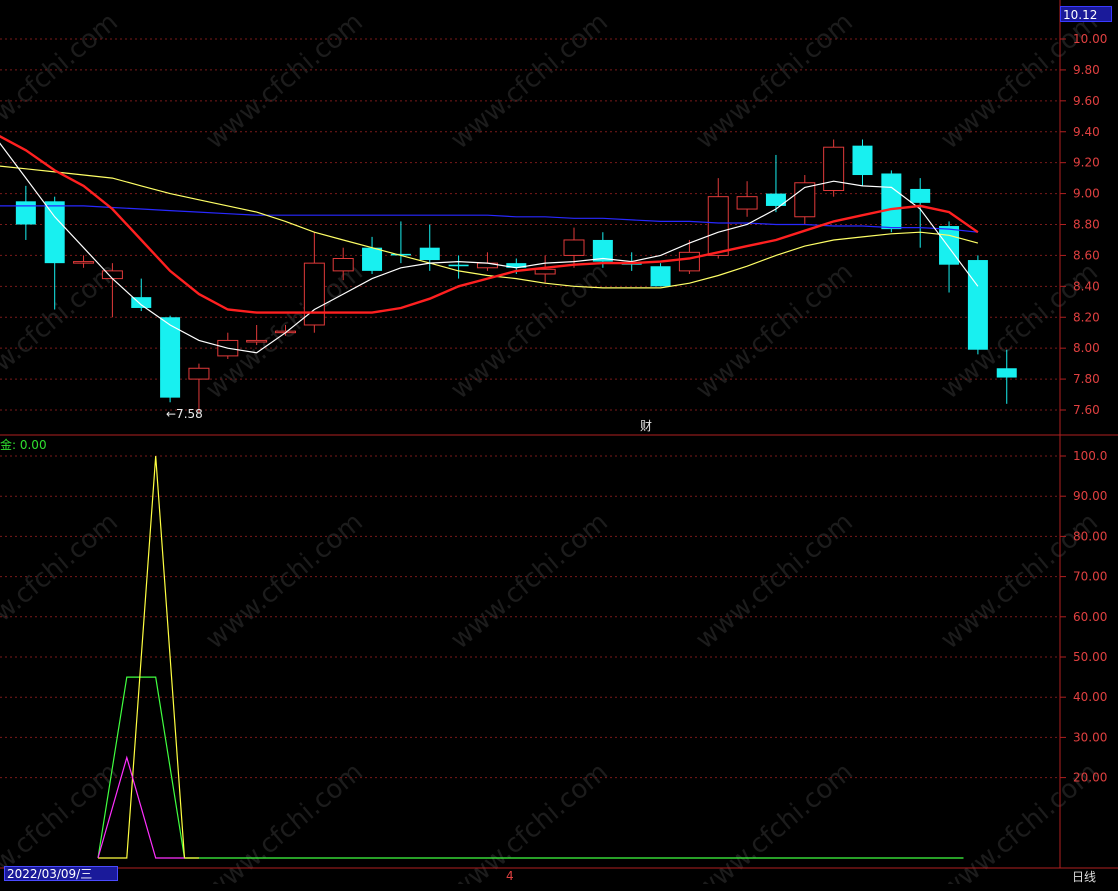 This screenshot has width=1118, height=891. I want to click on price-tick-label: 9.00, so click(1086, 194).